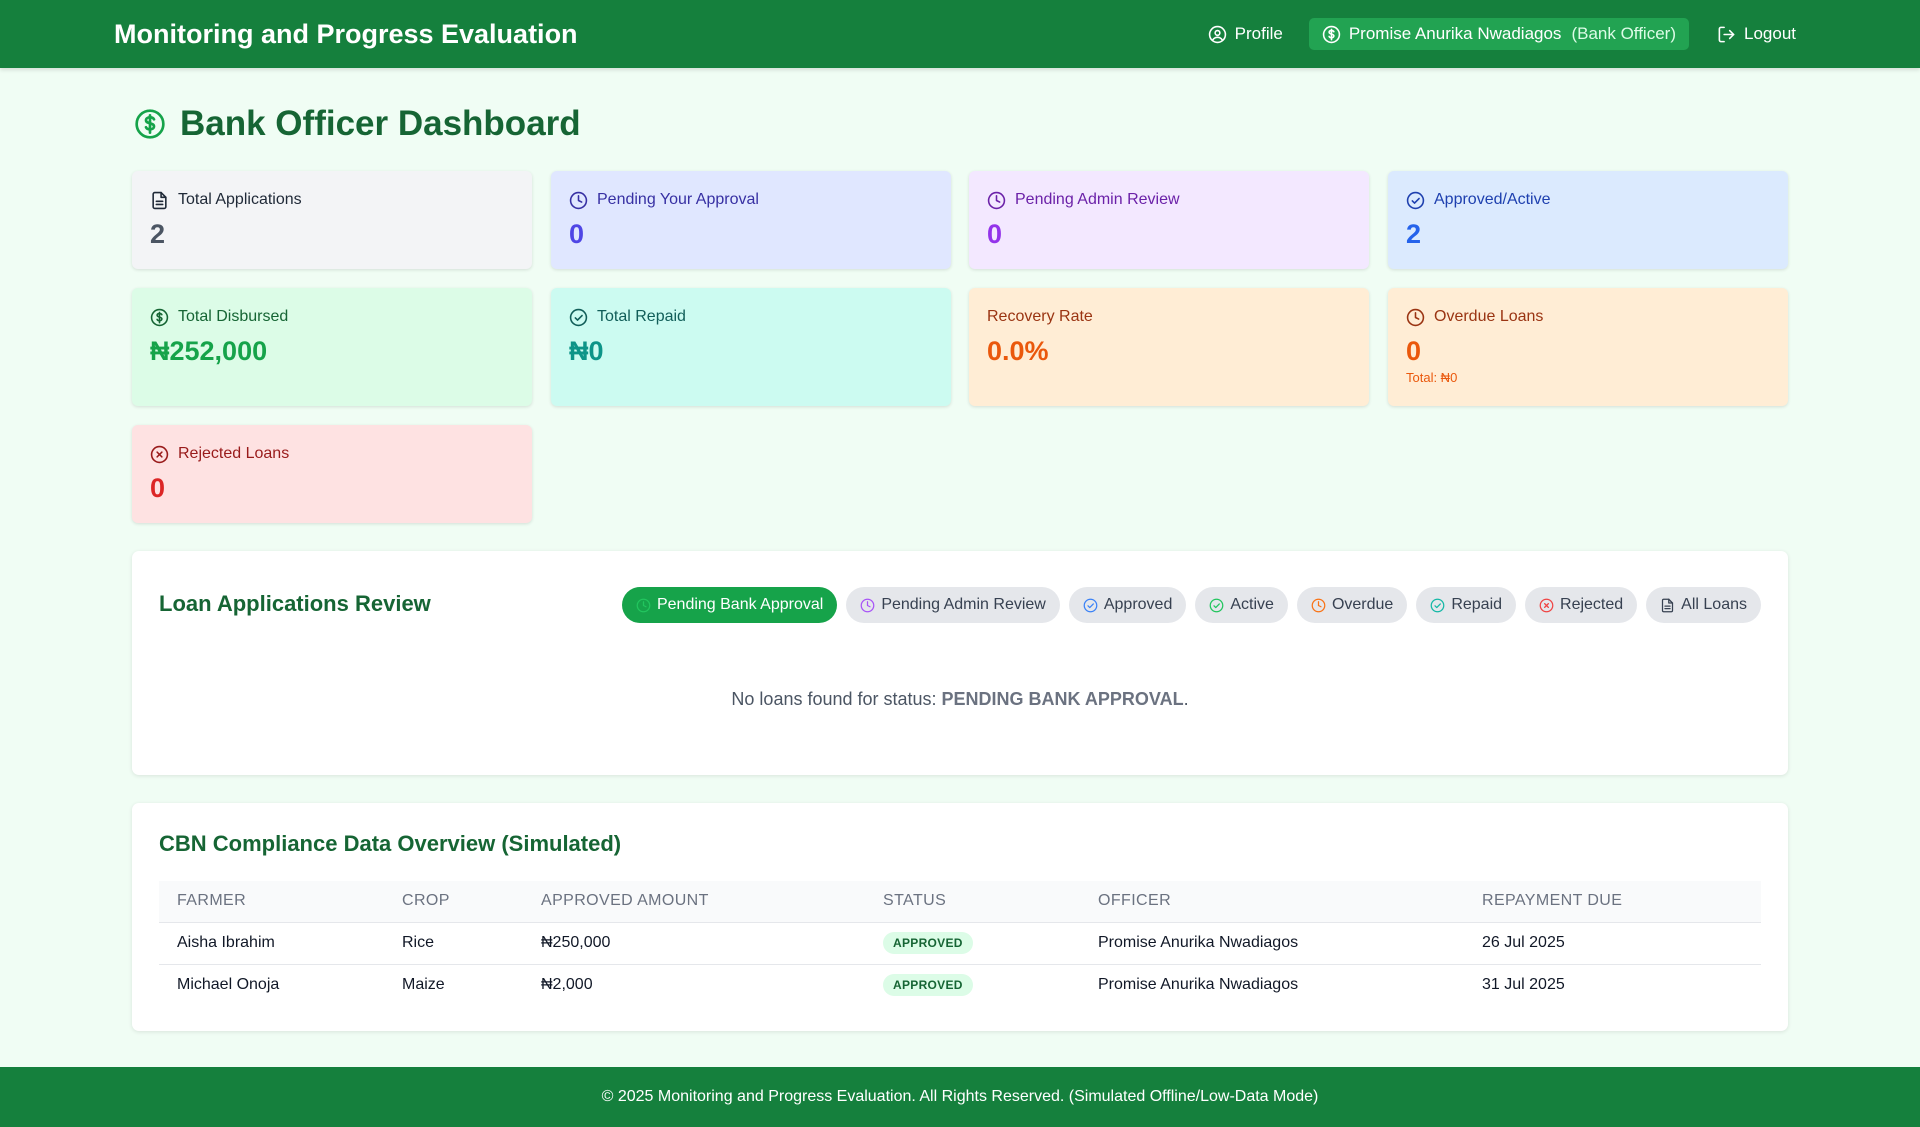 Image resolution: width=1920 pixels, height=1127 pixels. I want to click on filter-label: Pending Admin Review, so click(963, 604).